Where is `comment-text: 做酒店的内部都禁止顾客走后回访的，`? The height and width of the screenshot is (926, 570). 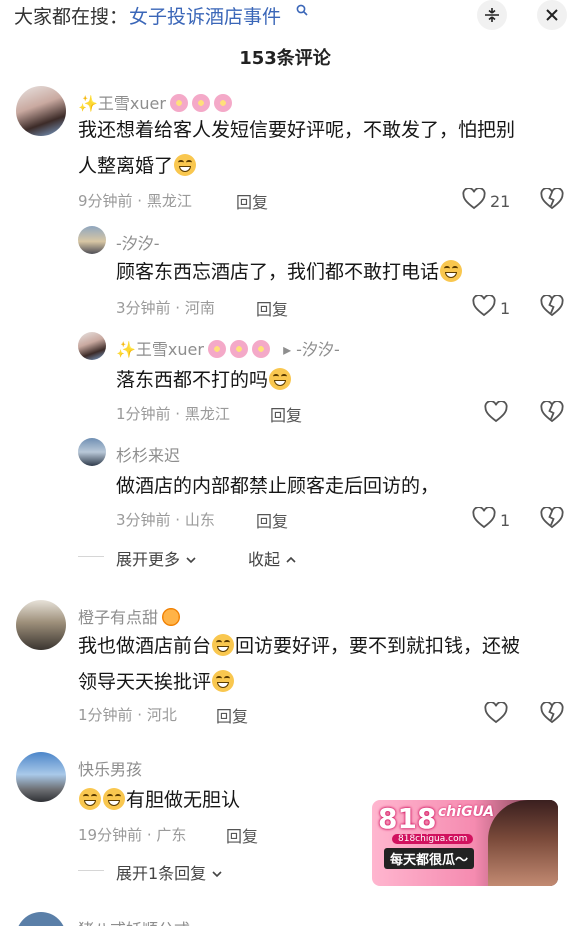
comment-text: 做酒店的内部都禁止顾客走后回访的， is located at coordinates (278, 486).